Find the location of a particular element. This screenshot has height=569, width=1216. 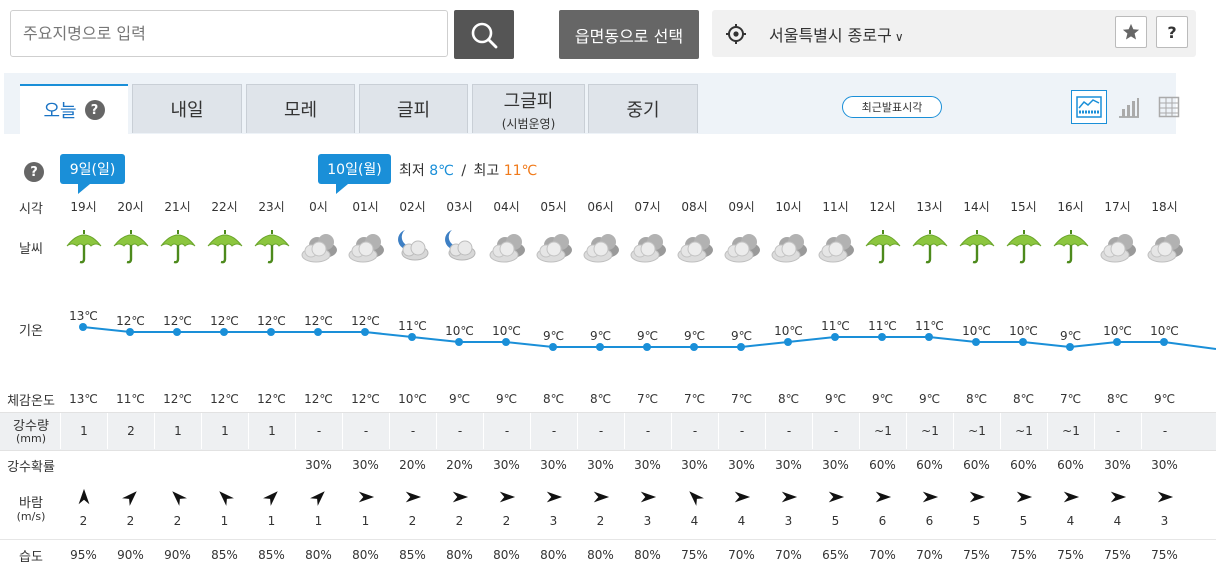

bar-chart-button is located at coordinates (1129, 107).